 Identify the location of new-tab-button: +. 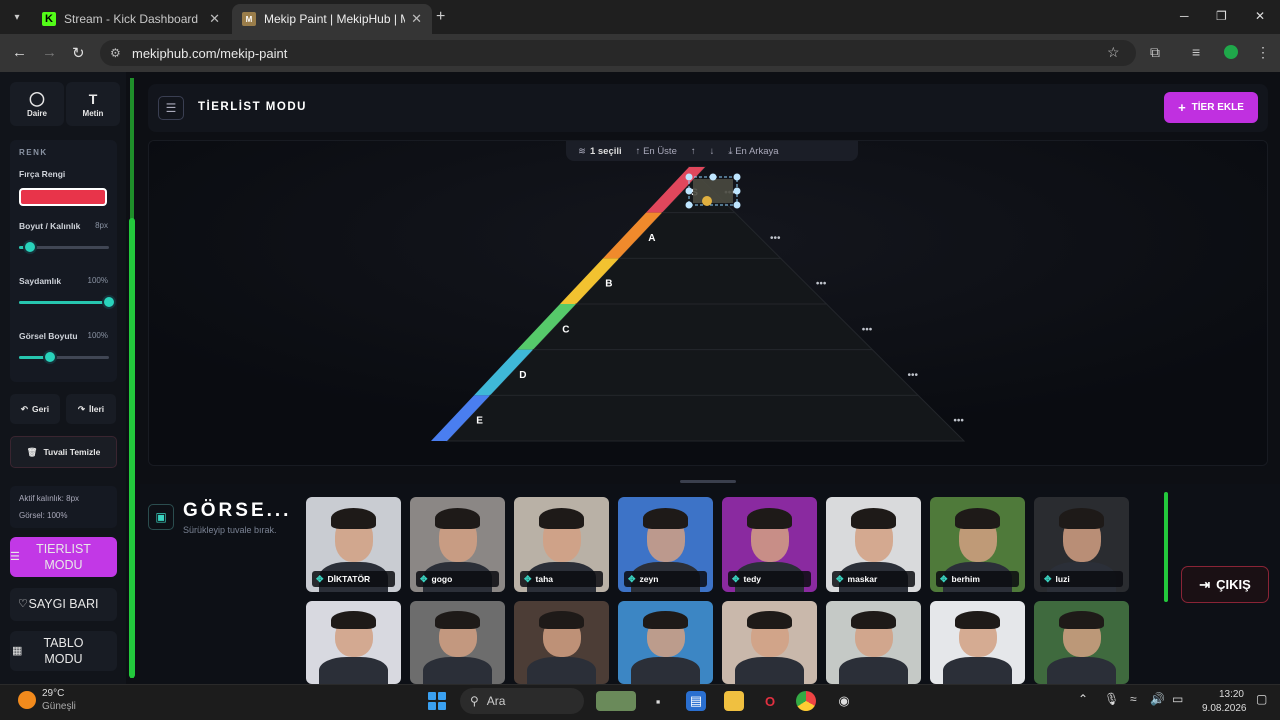
(440, 17).